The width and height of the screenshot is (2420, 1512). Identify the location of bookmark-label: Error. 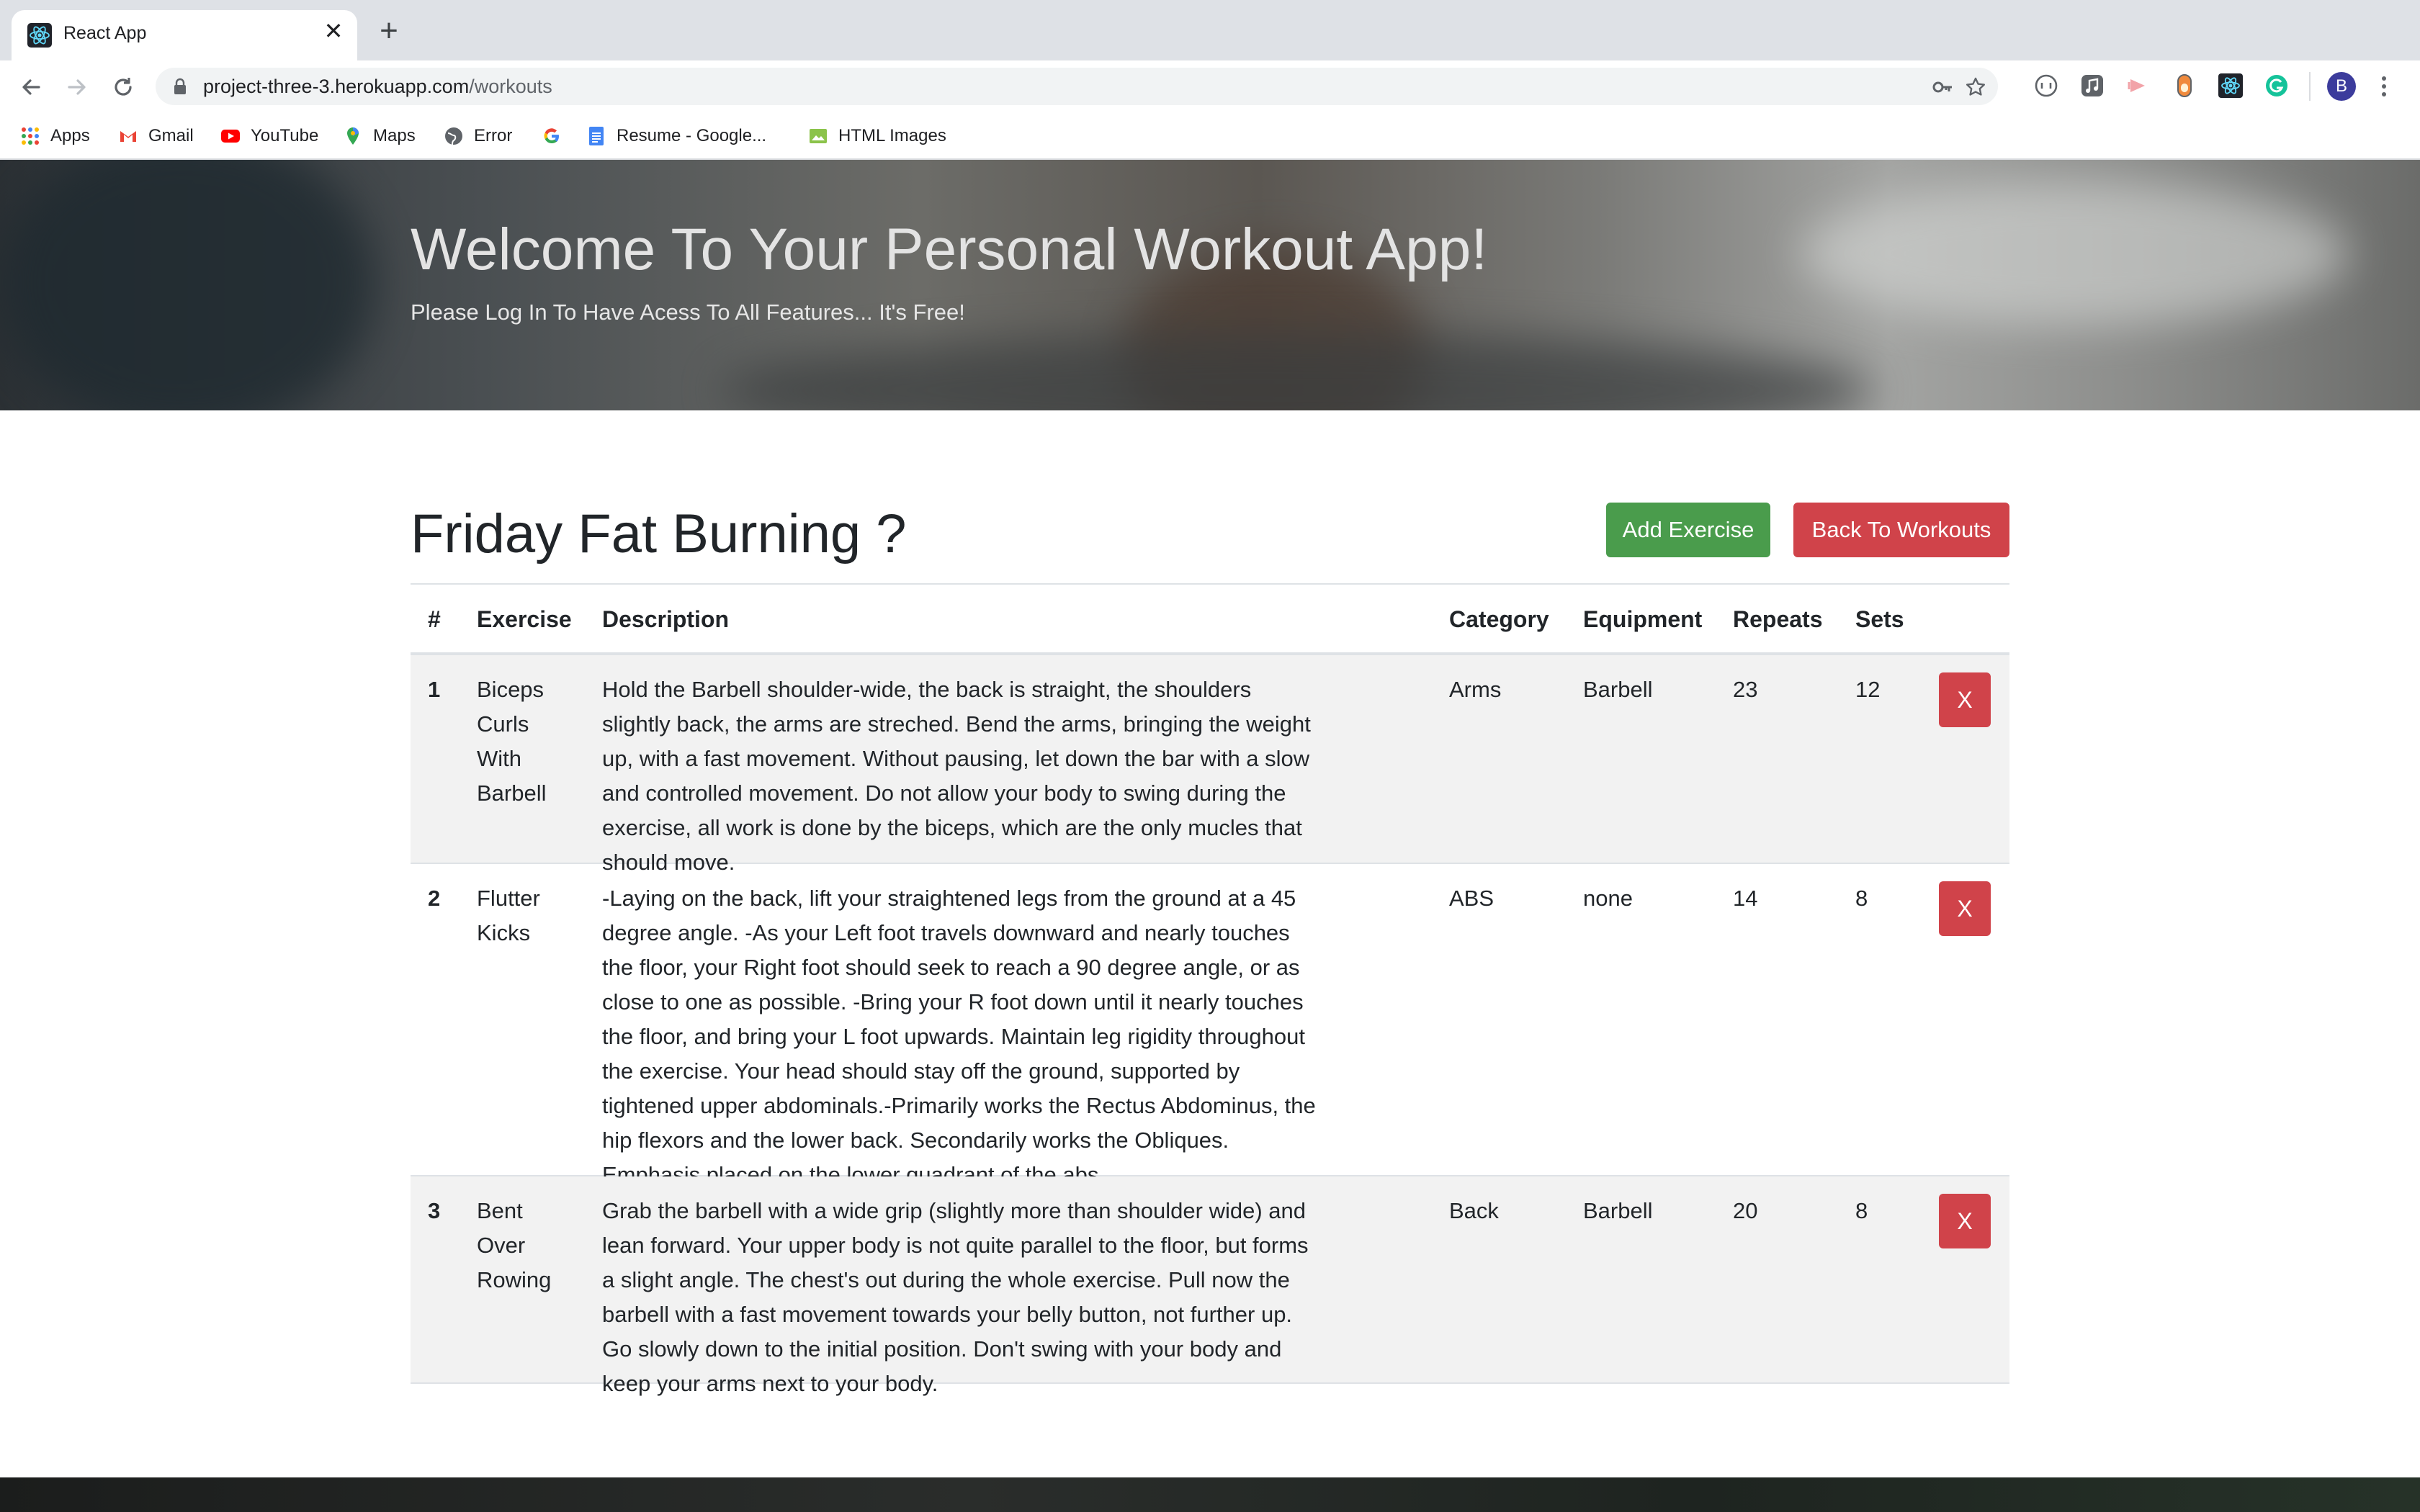
(493, 135).